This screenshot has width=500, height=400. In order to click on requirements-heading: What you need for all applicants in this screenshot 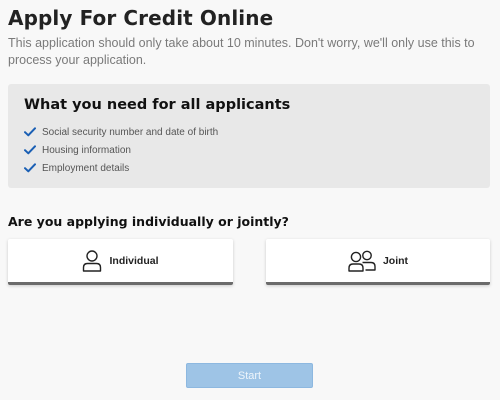, I will do `click(157, 105)`.